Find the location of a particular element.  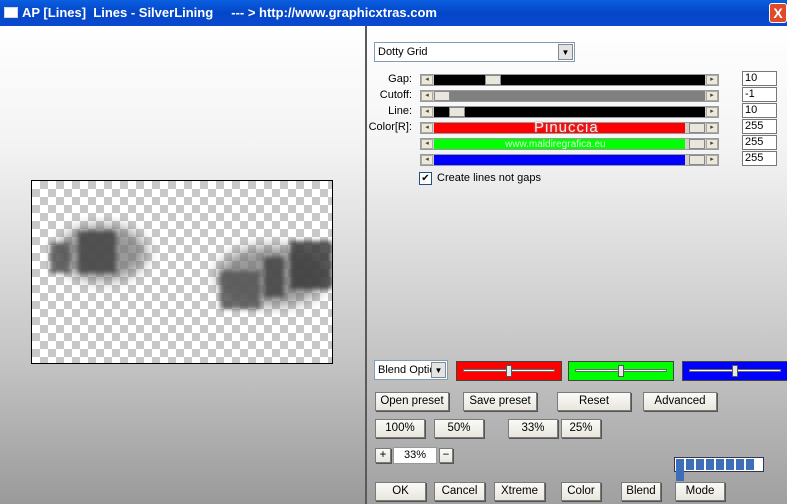

50-button: 50% is located at coordinates (459, 428).